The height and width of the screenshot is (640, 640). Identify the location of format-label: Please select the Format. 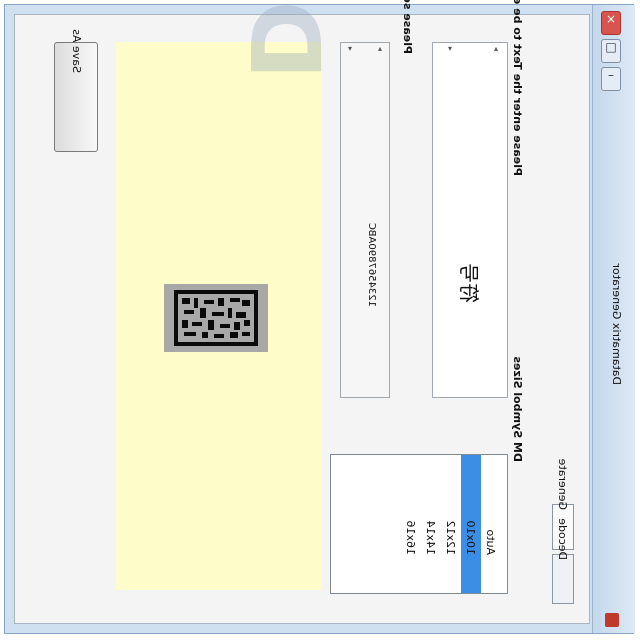
(407, 27).